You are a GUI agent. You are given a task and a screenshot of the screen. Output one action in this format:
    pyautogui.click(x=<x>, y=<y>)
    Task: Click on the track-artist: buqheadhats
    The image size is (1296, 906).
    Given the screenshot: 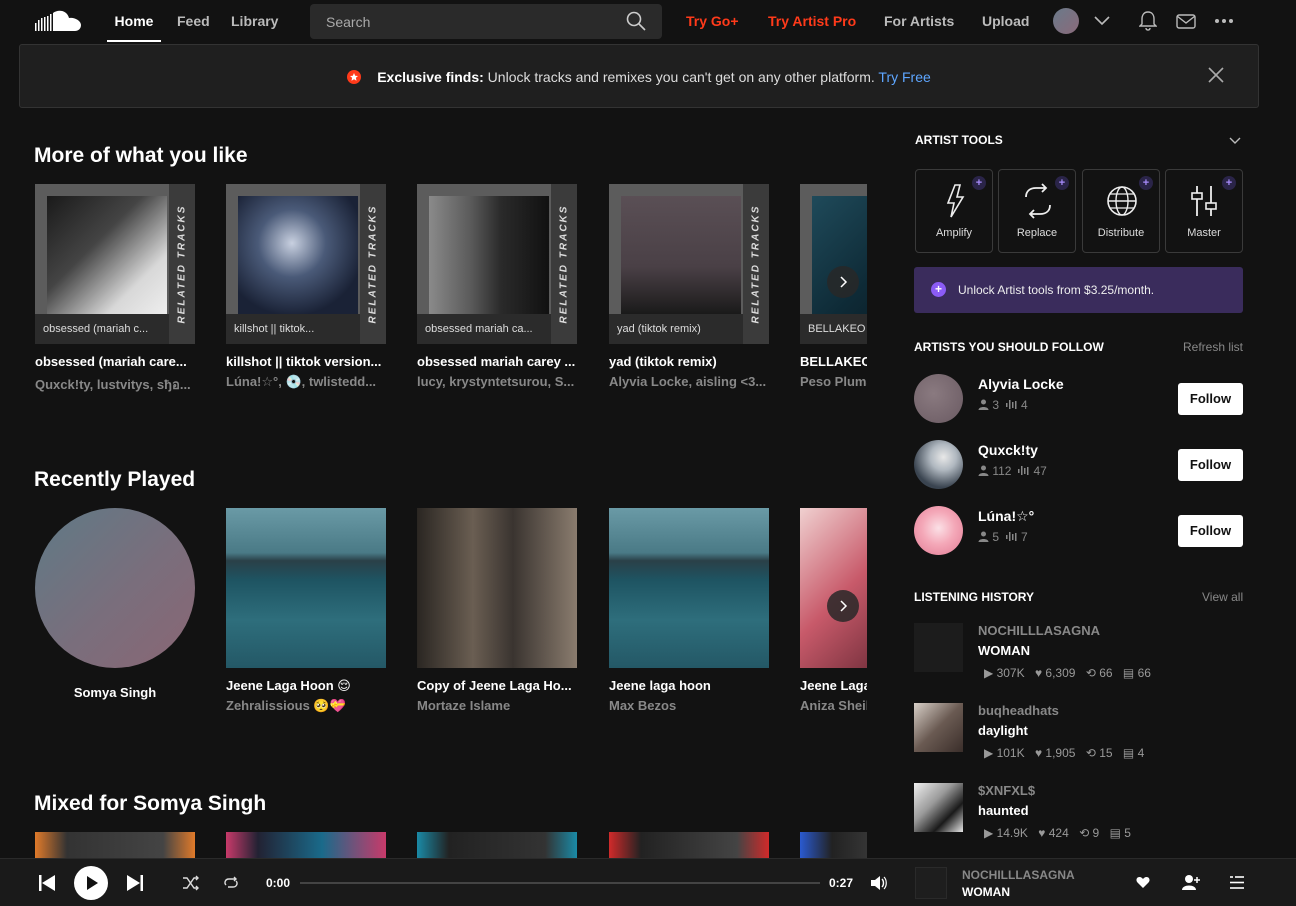 What is the action you would take?
    pyautogui.click(x=1018, y=710)
    